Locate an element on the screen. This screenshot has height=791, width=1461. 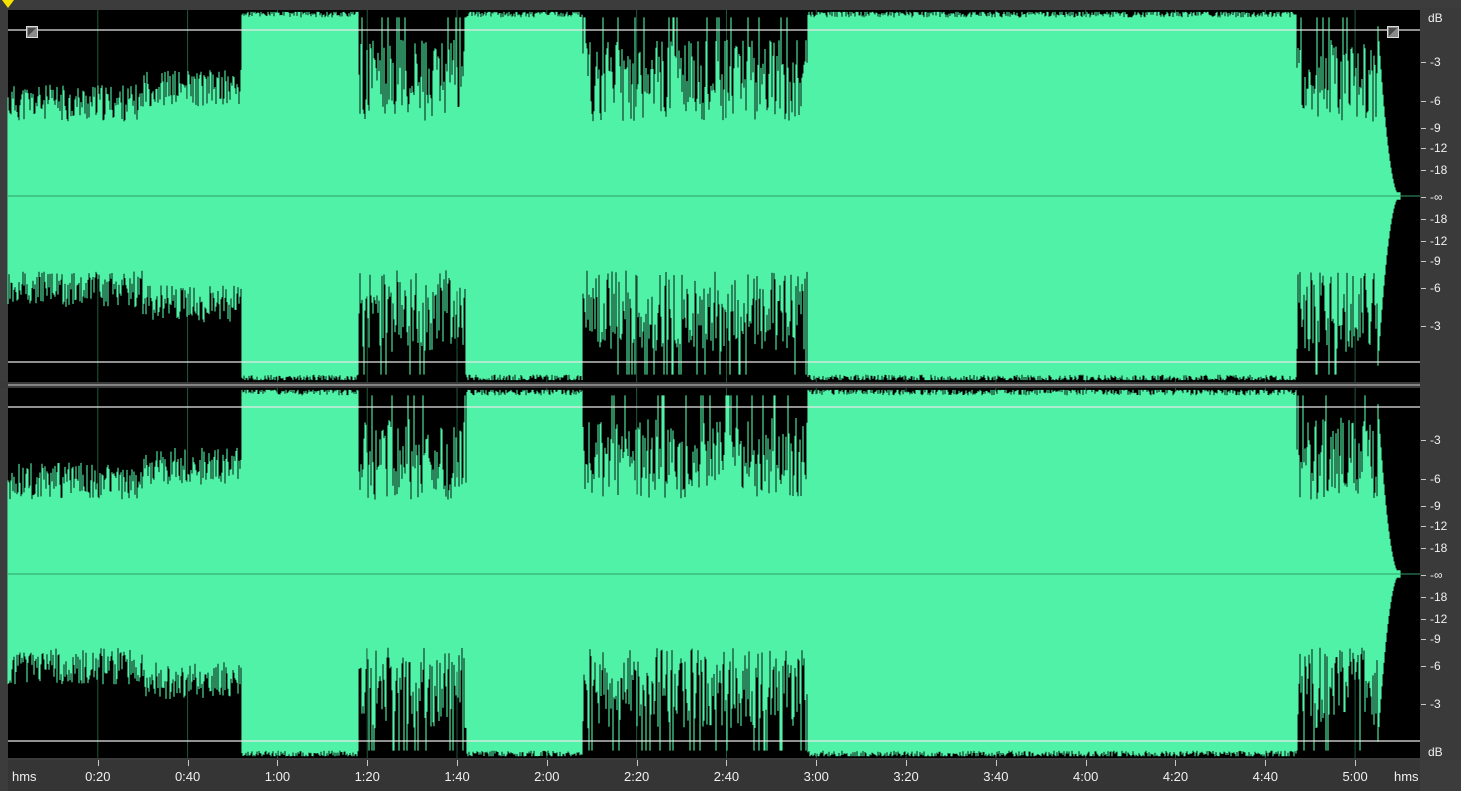
time-unit-right: hms is located at coordinates (1406, 776).